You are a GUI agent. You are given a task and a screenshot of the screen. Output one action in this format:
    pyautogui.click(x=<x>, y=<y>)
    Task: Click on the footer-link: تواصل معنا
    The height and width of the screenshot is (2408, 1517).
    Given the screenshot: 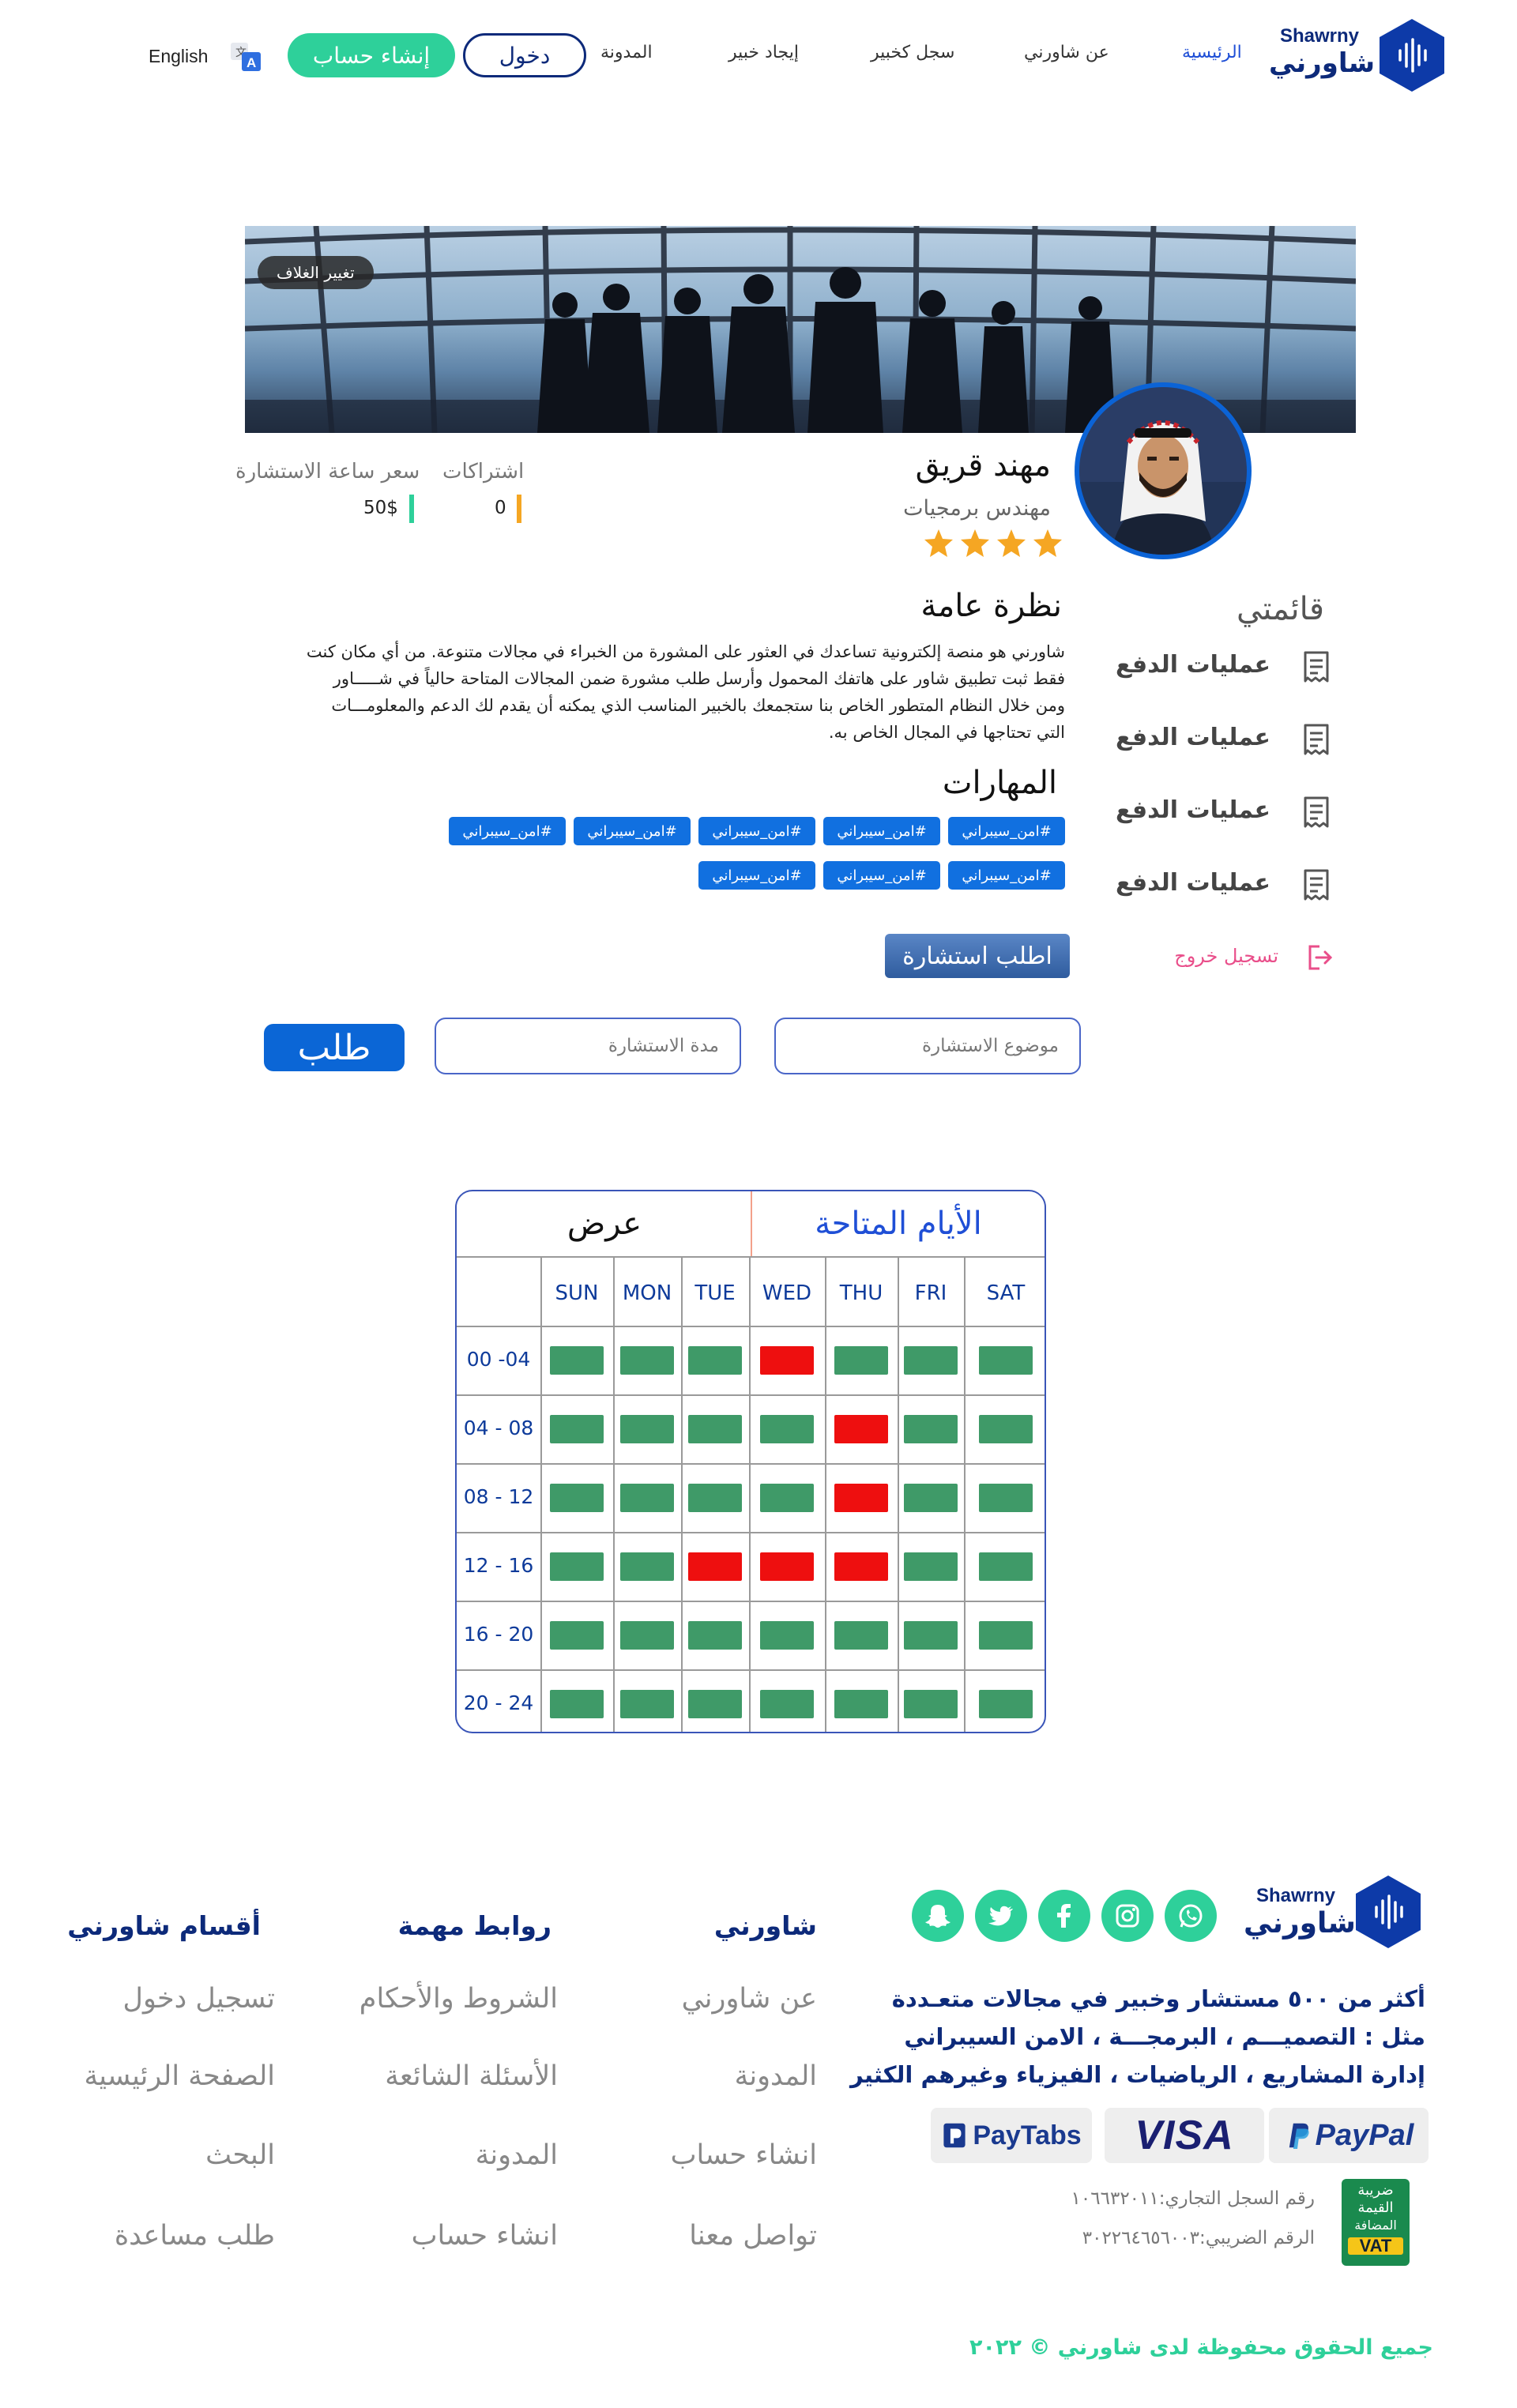 What is the action you would take?
    pyautogui.click(x=753, y=2236)
    